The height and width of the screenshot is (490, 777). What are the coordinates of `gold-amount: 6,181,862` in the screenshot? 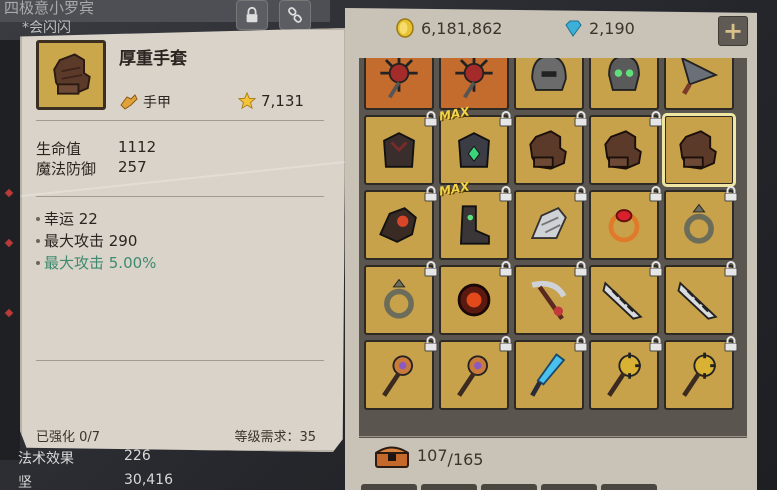 It's located at (462, 28).